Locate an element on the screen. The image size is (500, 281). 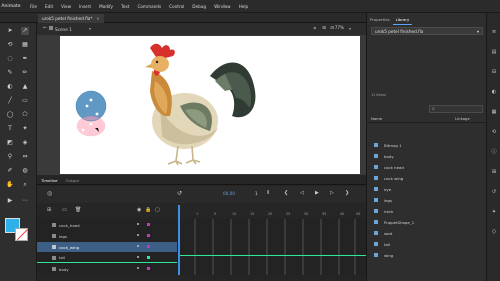
menu-file: File is located at coordinates (33, 6).